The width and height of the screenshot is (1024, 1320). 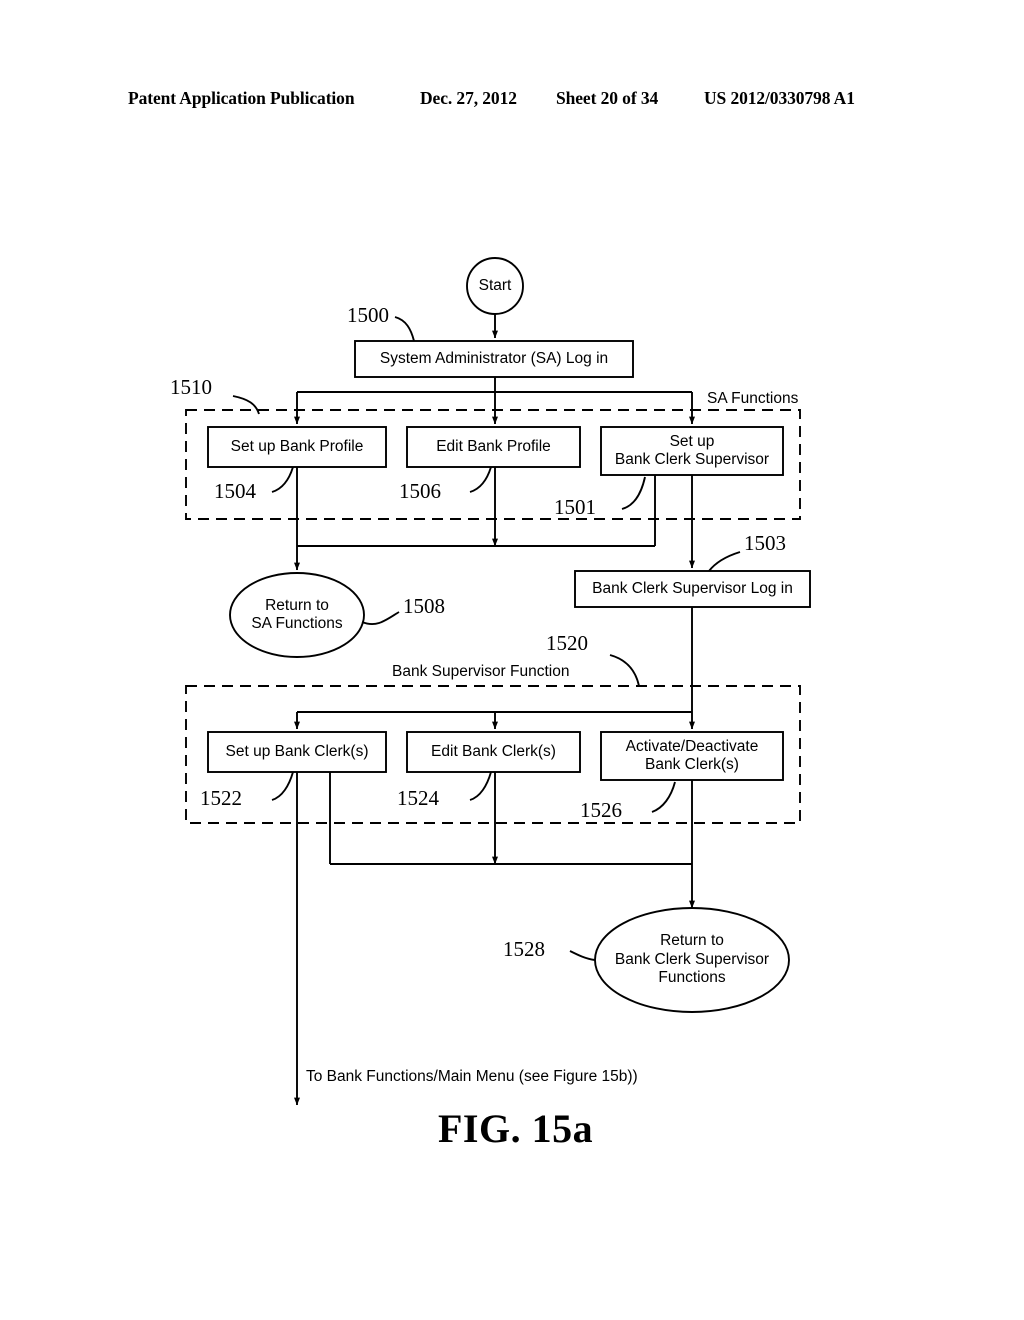 What do you see at coordinates (297, 615) in the screenshot?
I see `return-sa-functions-oval-shape` at bounding box center [297, 615].